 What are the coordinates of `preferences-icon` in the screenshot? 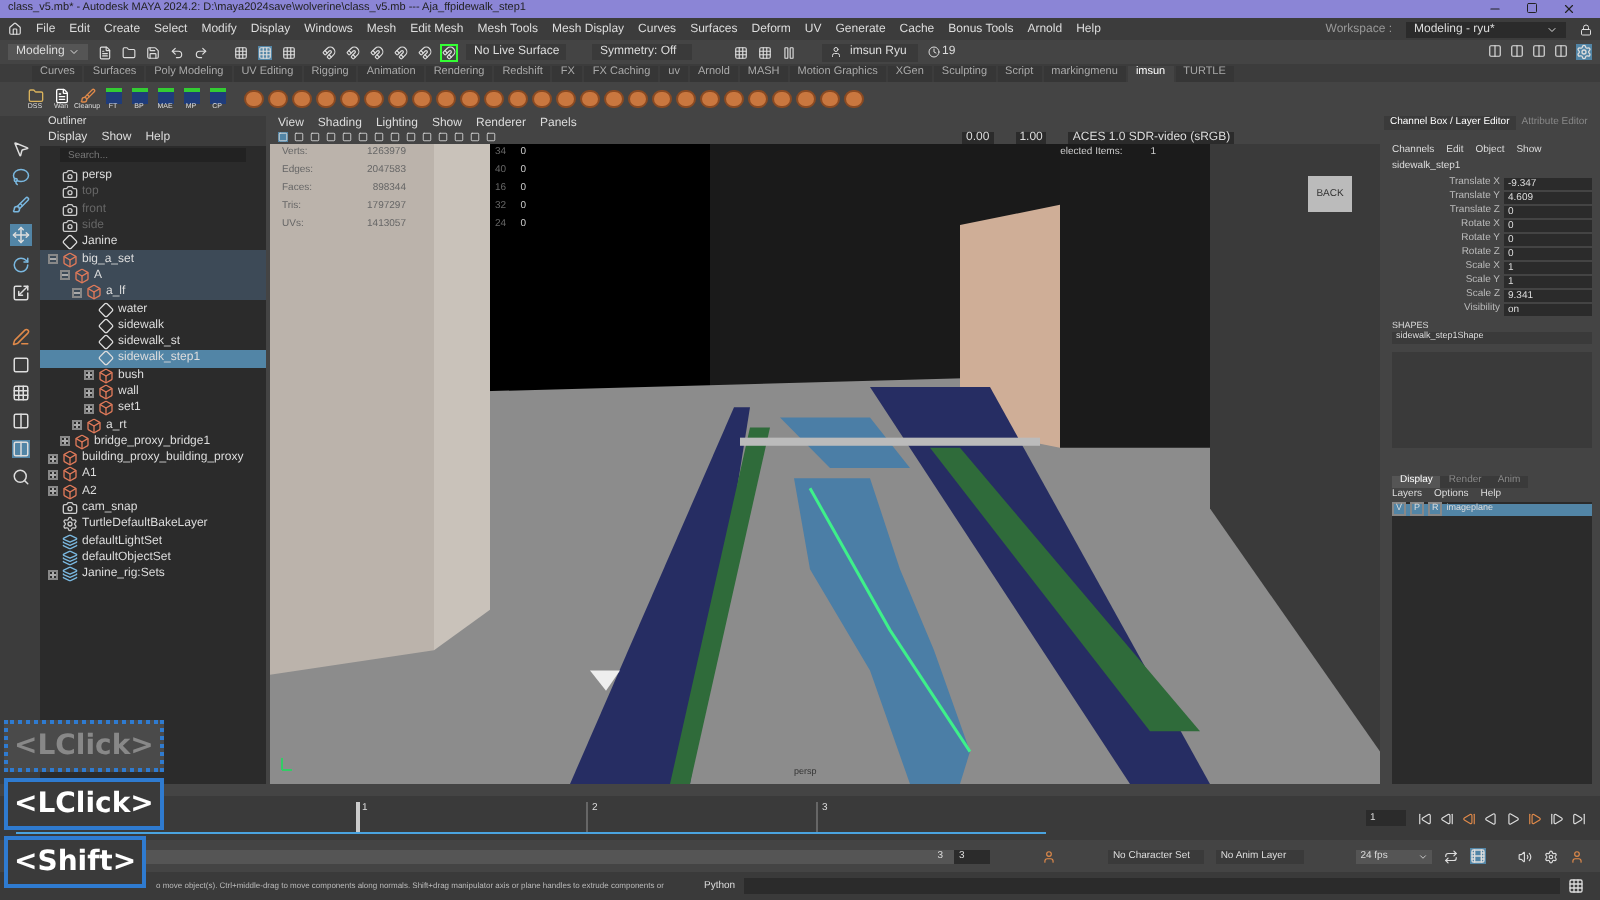 It's located at (1551, 856).